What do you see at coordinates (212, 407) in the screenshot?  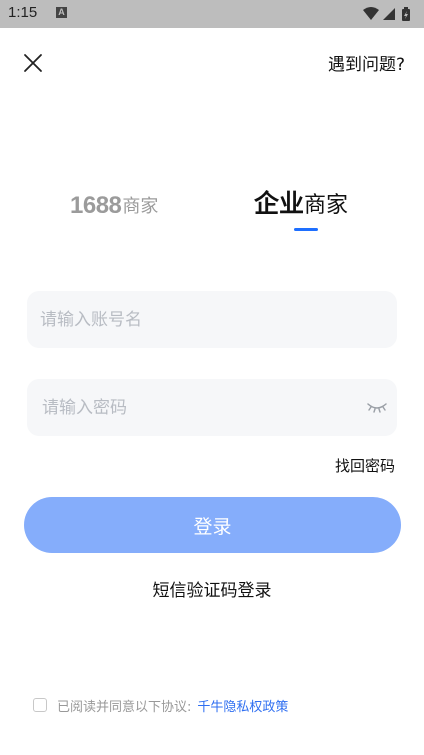 I see `password-input` at bounding box center [212, 407].